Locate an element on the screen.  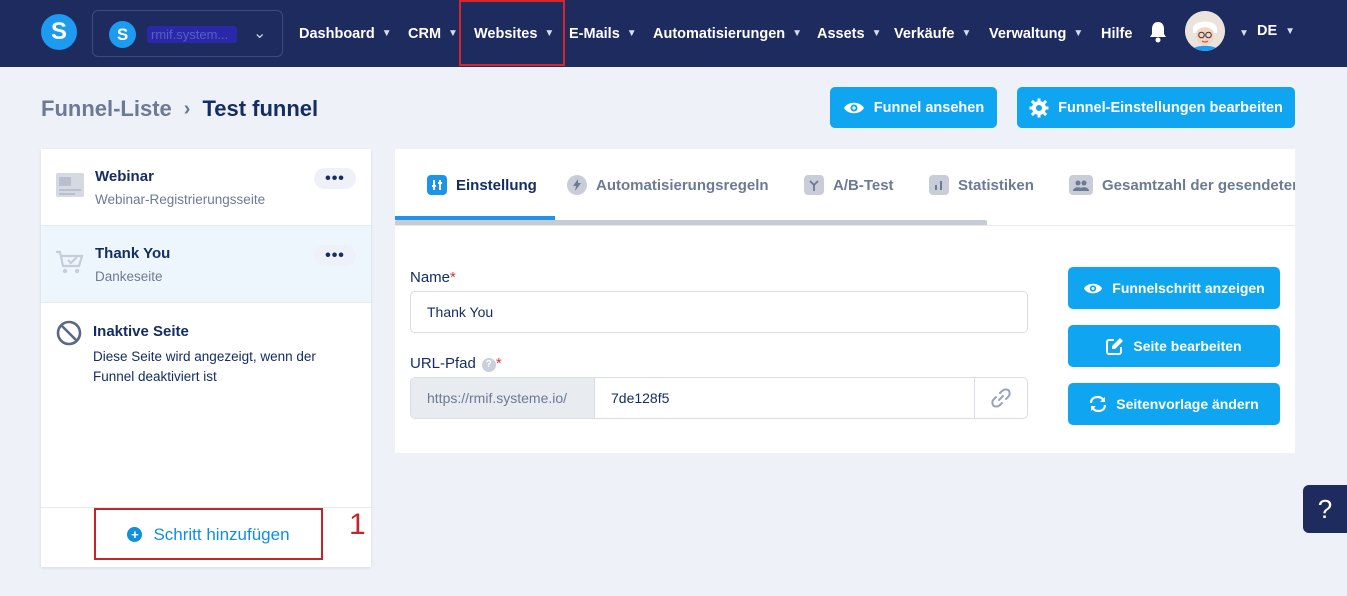
tab-automation-rules: Automatisierungsregeln is located at coordinates (668, 185).